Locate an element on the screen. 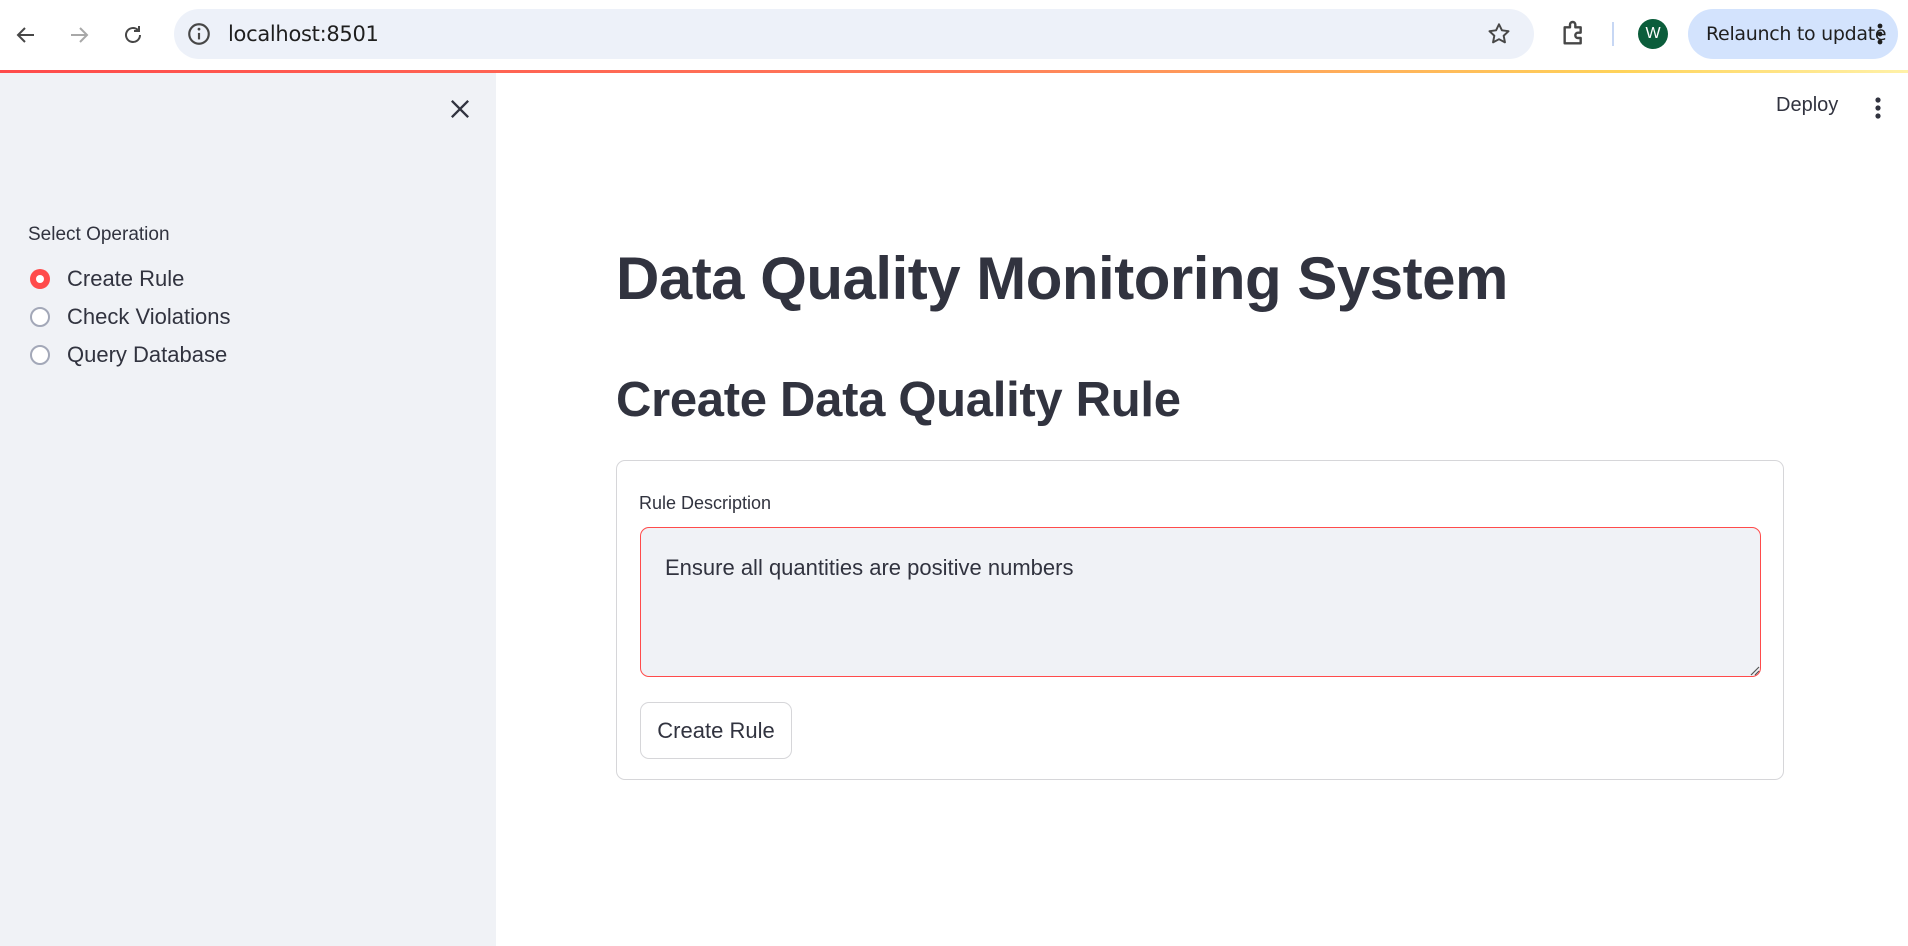 The width and height of the screenshot is (1908, 946). section-subheader: Create Data Quality Rule is located at coordinates (898, 400).